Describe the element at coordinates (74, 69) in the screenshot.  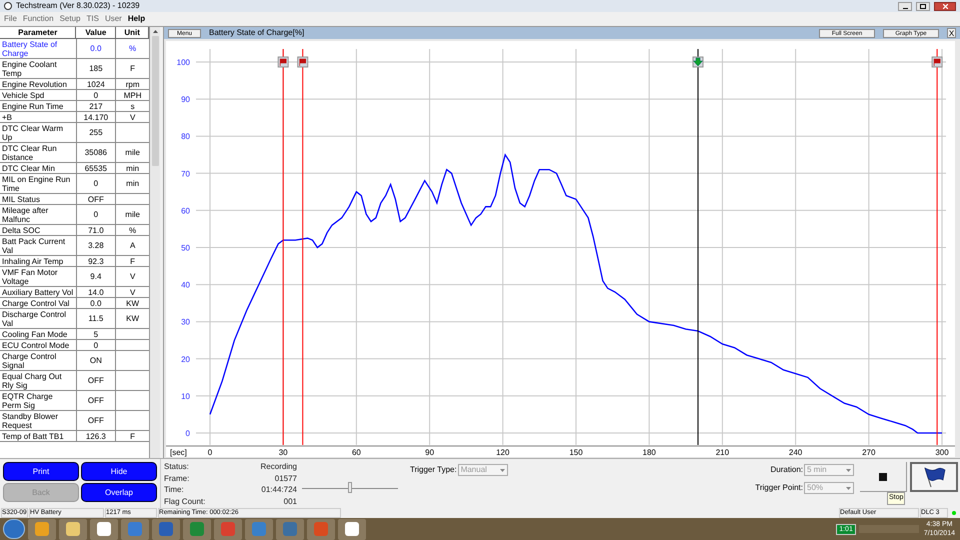
I see `table-row: Engine Coolant Temp 185 F` at that location.